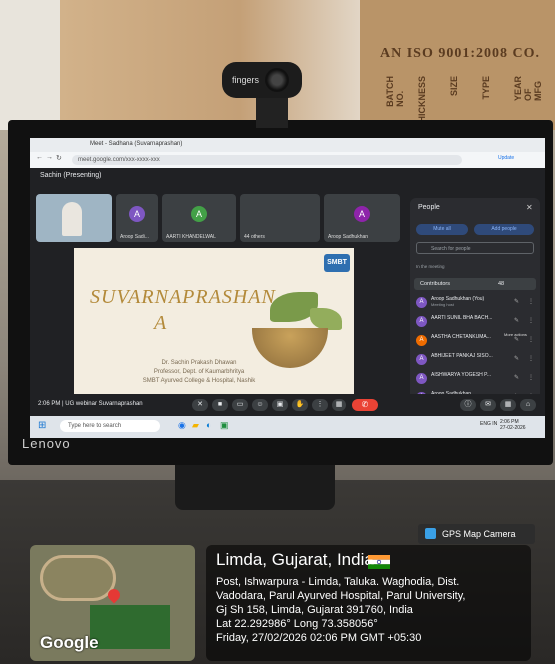  I want to click on participant-row: A AISHWARYA YOGESH P... ✎ ⋮, so click(475, 379).